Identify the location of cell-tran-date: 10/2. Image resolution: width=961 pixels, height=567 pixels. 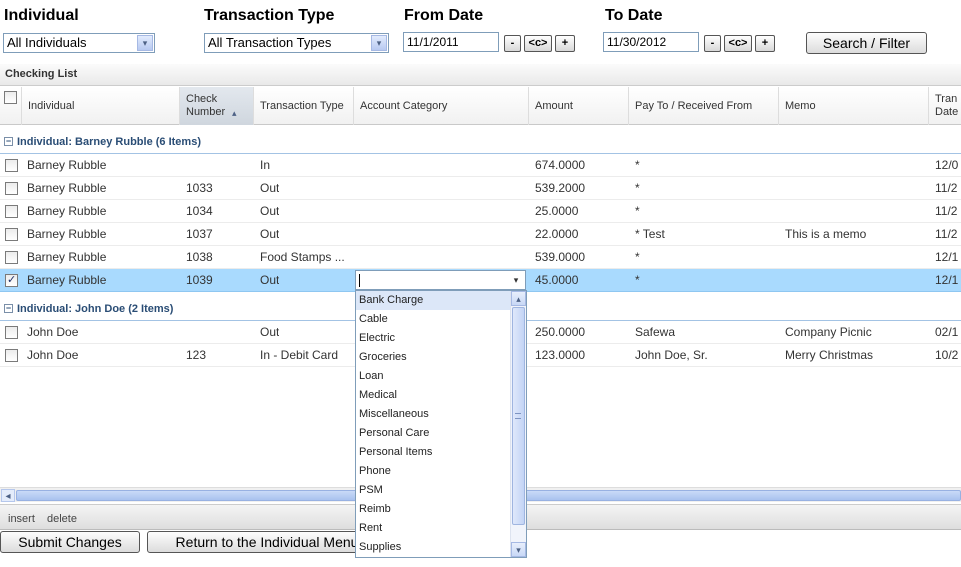
(947, 355).